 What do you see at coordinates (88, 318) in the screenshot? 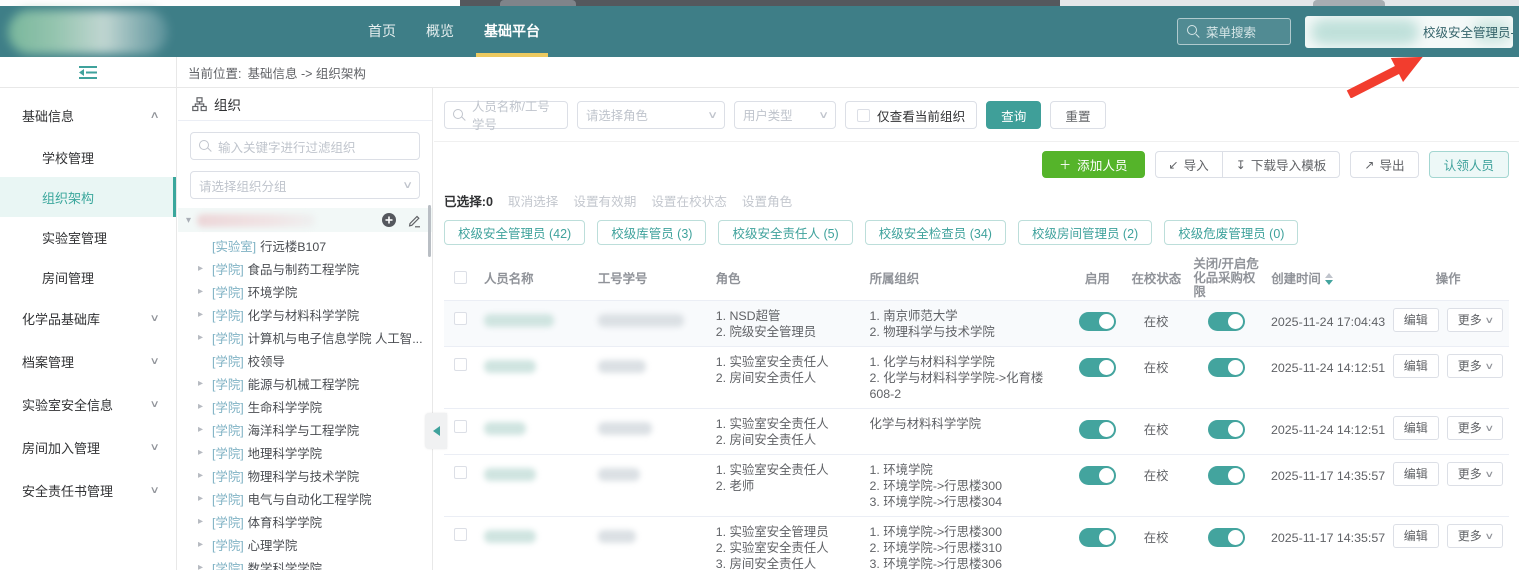
I see `sidebar-group-item: 化学品基础库 ∨` at bounding box center [88, 318].